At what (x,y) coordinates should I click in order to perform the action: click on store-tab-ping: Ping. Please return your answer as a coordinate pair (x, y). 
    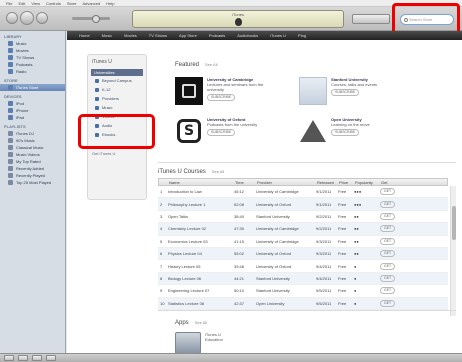
    Looking at the image, I should click on (302, 35).